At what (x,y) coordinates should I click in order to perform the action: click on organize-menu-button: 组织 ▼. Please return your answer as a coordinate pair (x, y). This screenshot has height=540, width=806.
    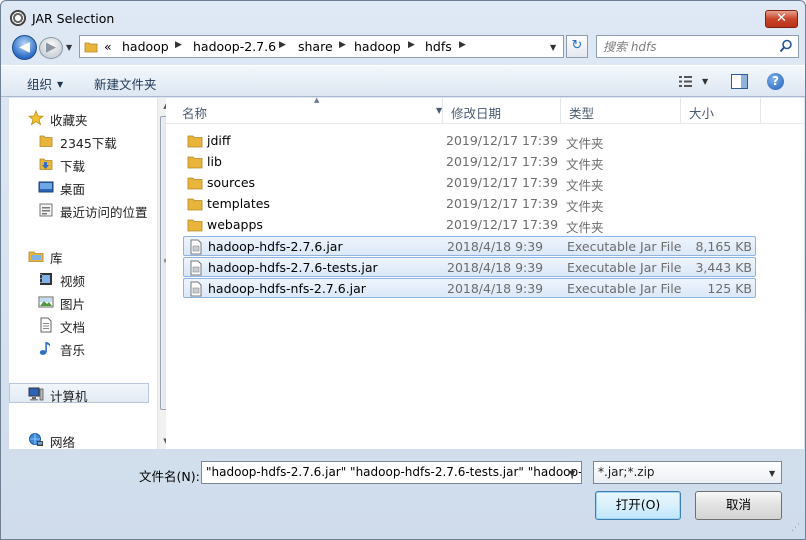
    Looking at the image, I should click on (45, 83).